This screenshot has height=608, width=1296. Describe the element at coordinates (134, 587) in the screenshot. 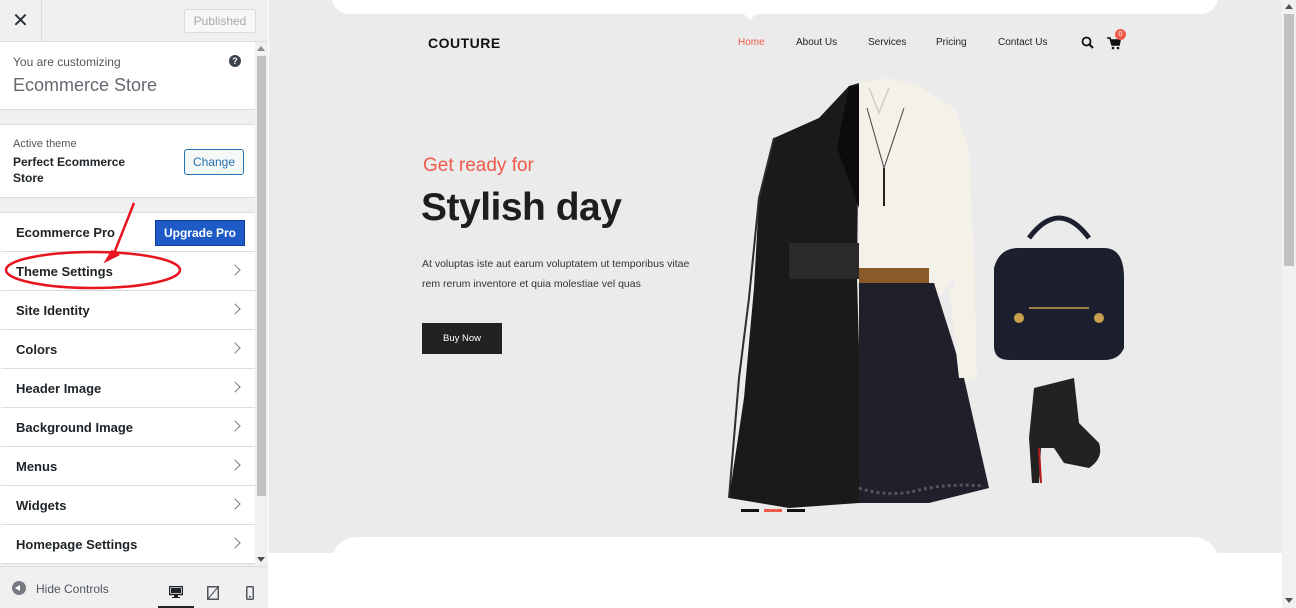

I see `customizer-footer: Hide Controls` at that location.